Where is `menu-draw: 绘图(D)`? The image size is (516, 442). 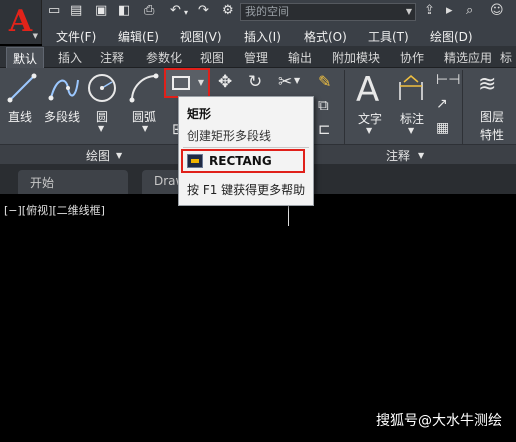 menu-draw: 绘图(D) is located at coordinates (451, 36).